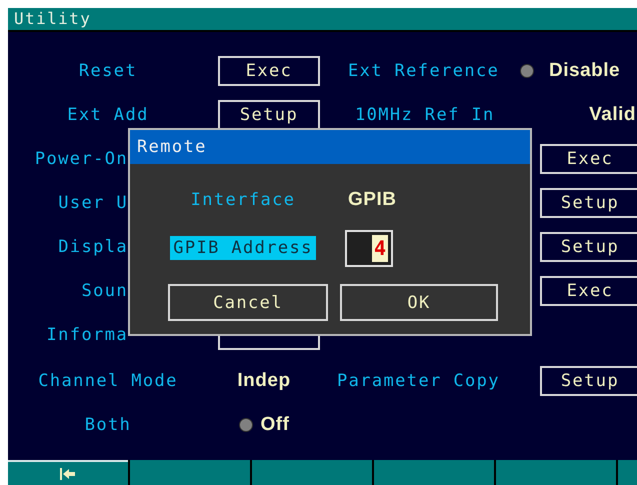 The image size is (637, 485). I want to click on ok-button: OK, so click(419, 302).